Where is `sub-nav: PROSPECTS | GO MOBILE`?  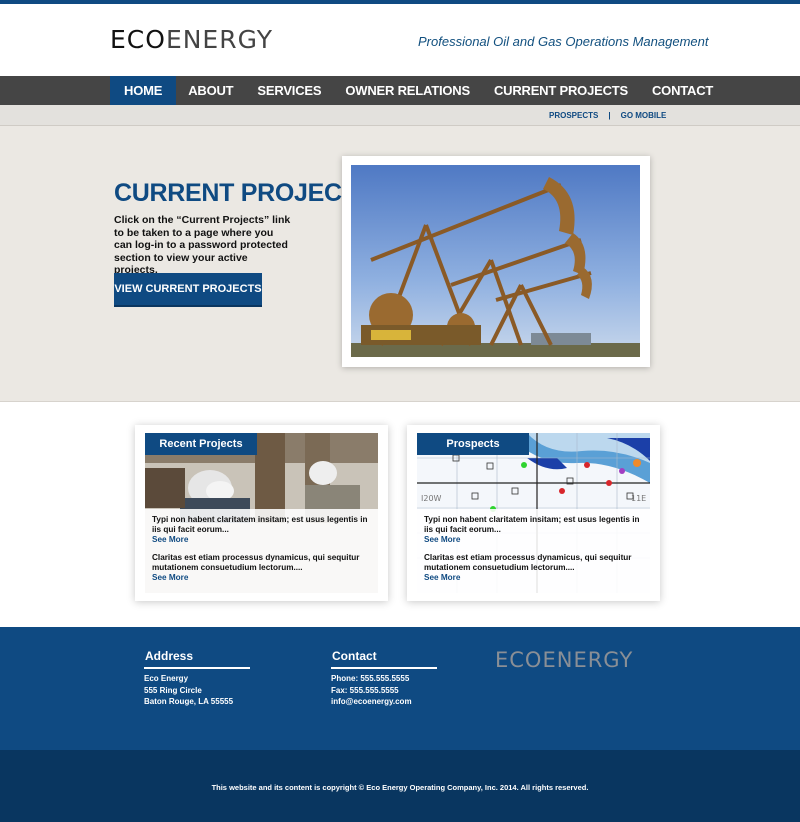 sub-nav: PROSPECTS | GO MOBILE is located at coordinates (400, 115).